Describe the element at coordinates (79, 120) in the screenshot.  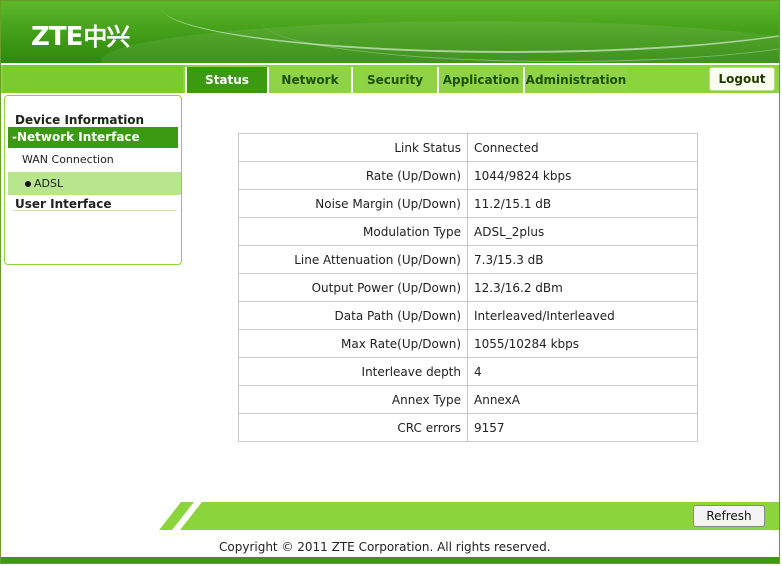
I see `sidebar-item-device-information: Device Information` at that location.